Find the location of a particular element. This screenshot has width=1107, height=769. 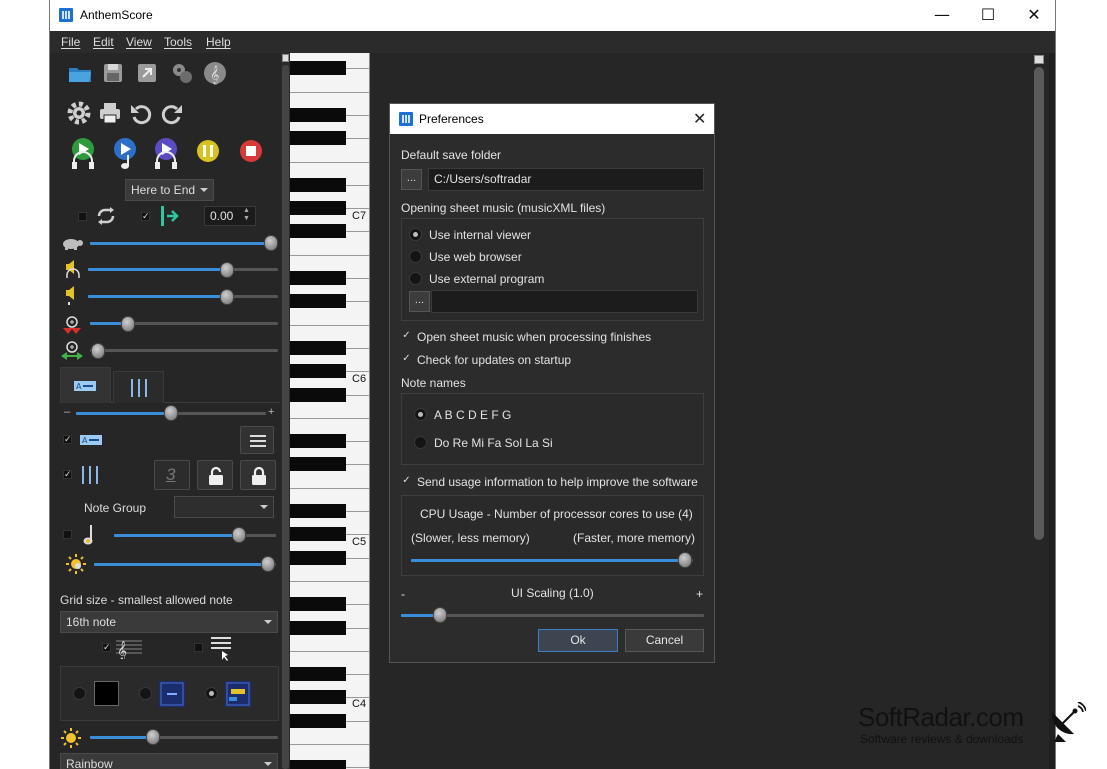

brightness-handle is located at coordinates (153, 737).